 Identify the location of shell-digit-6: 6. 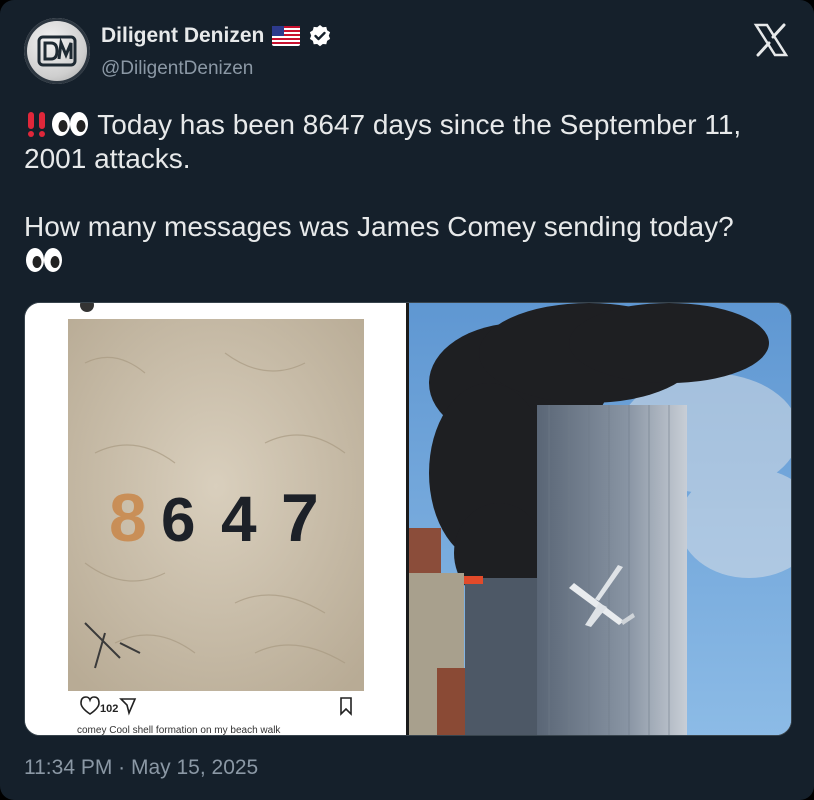
(178, 520).